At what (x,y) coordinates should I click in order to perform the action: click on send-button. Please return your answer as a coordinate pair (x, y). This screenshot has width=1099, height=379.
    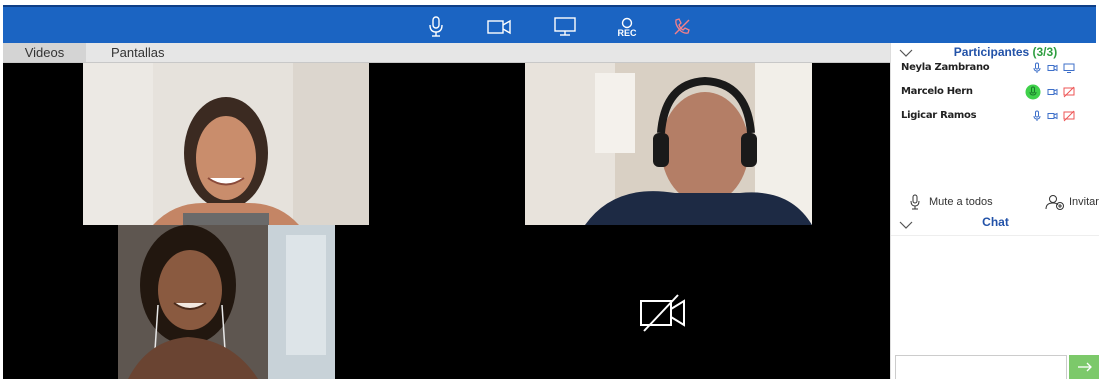
    Looking at the image, I should click on (1084, 367).